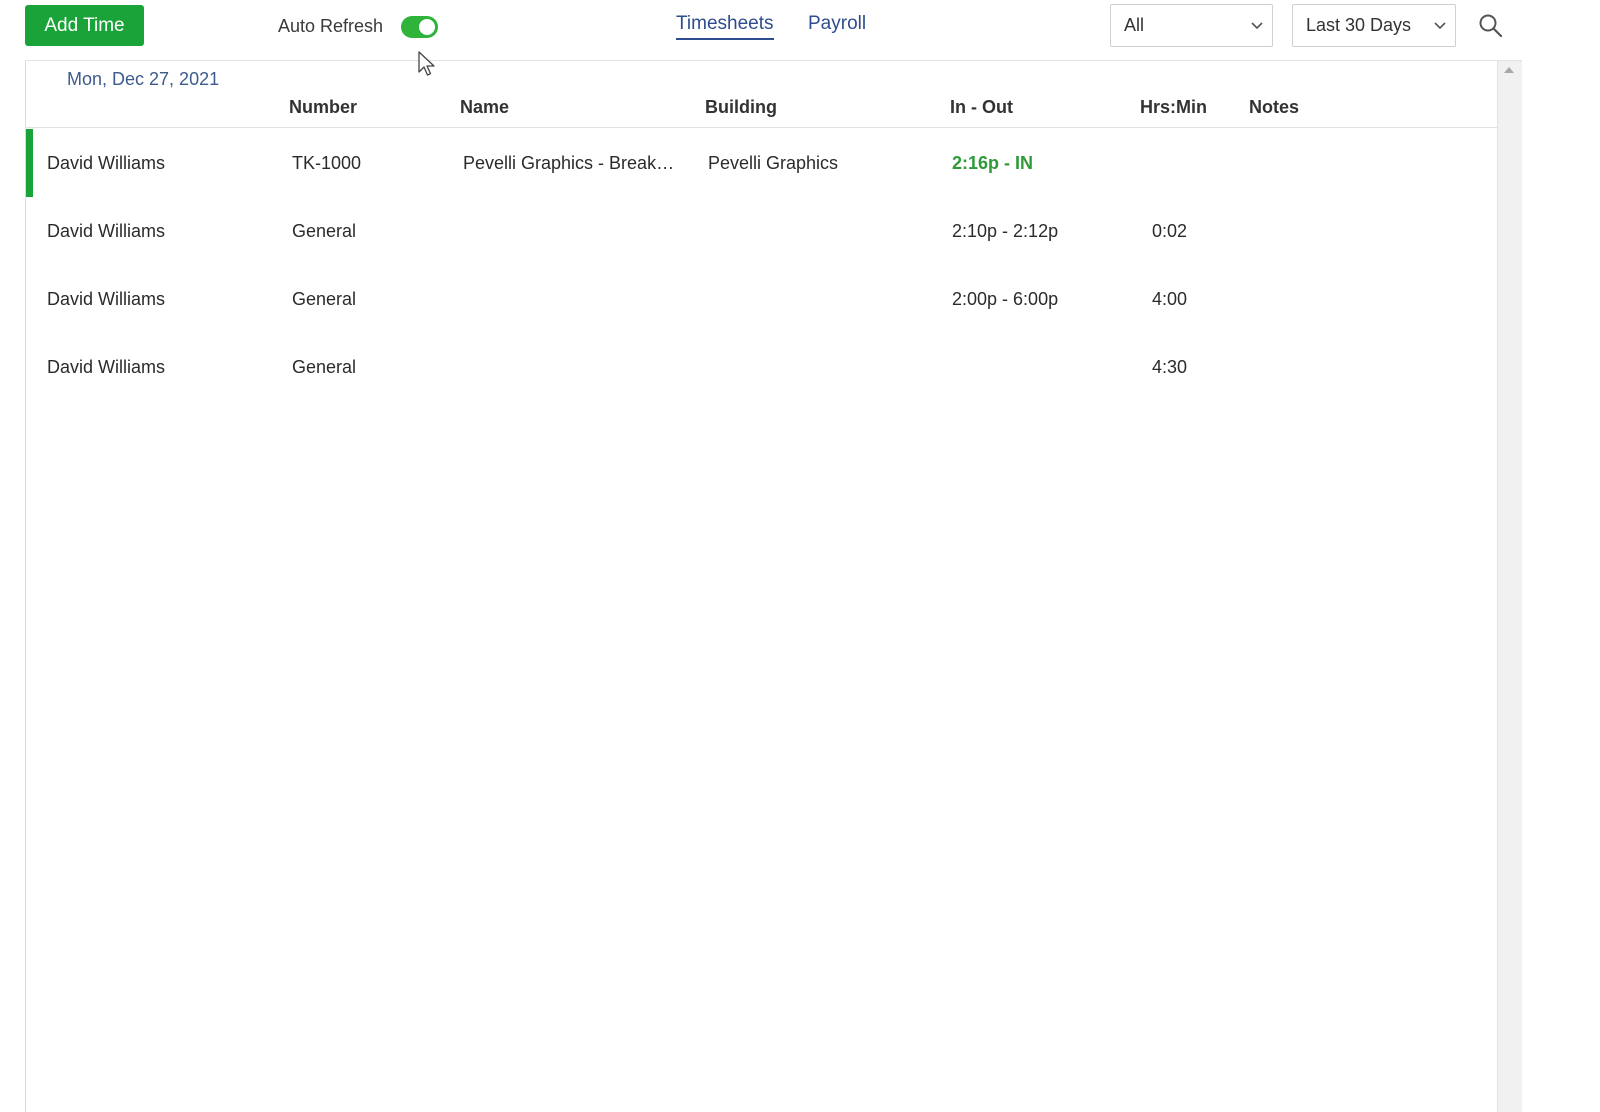  Describe the element at coordinates (1173, 107) in the screenshot. I see `column-header-hrs-min: Hrs:Min` at that location.